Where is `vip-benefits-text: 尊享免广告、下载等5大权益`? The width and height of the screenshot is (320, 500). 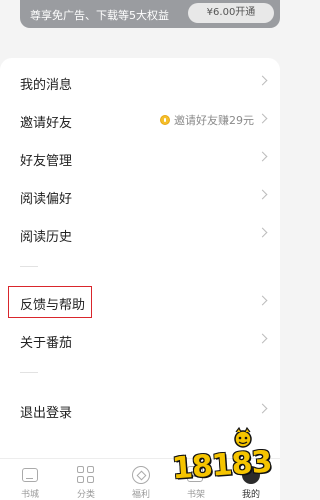
vip-benefits-text: 尊享免广告、下载等5大权益 is located at coordinates (99, 15).